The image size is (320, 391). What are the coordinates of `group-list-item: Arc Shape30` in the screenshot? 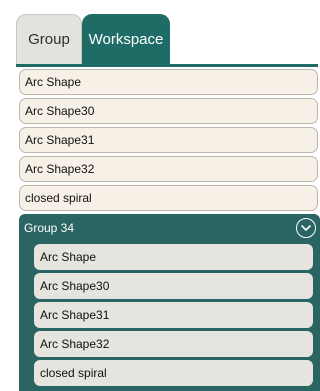 It's located at (173, 286).